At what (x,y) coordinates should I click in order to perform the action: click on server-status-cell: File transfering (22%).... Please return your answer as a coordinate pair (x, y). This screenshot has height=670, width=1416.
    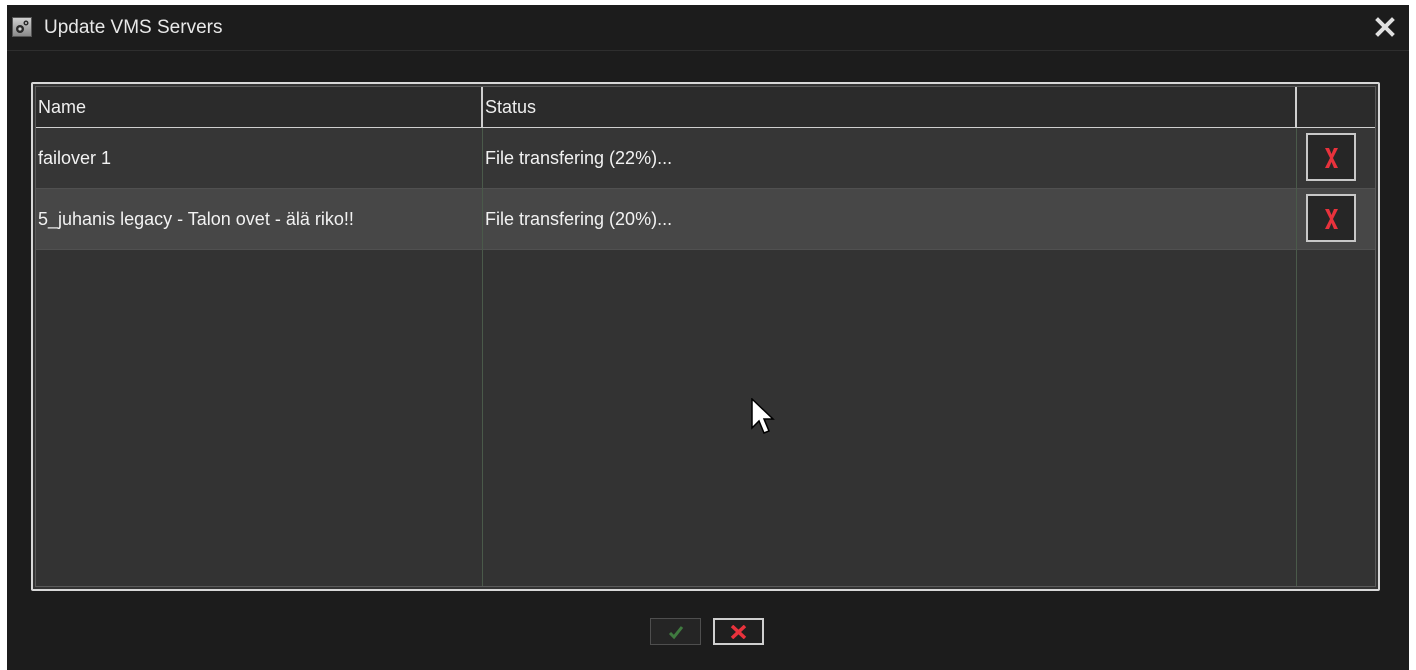
    Looking at the image, I should click on (579, 158).